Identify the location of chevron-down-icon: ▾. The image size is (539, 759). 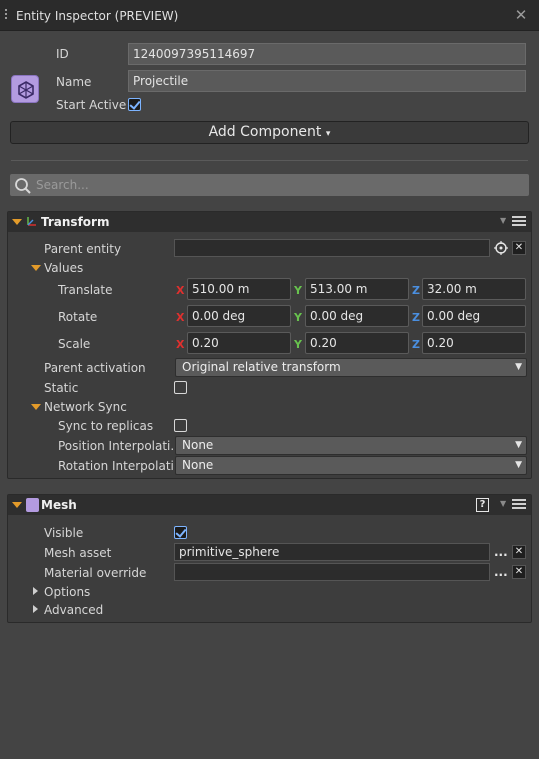
(328, 134).